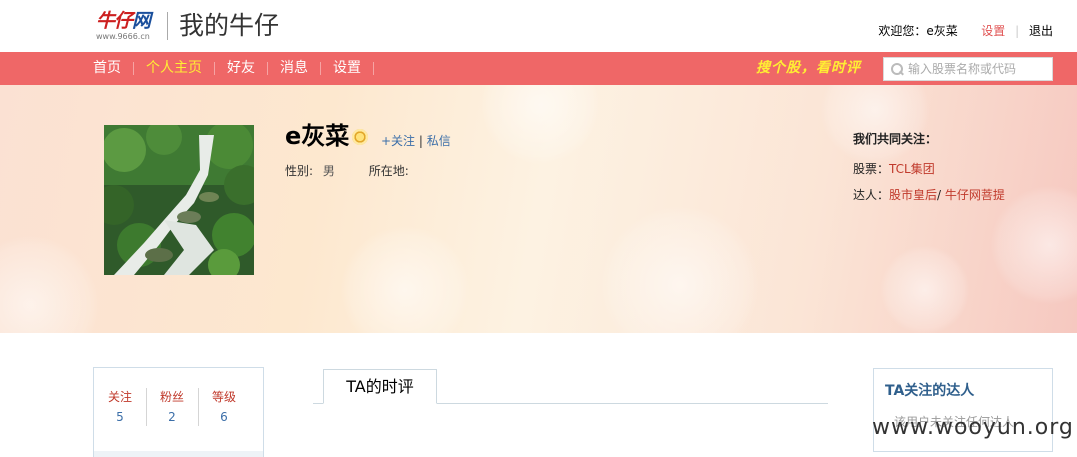 The image size is (1077, 457). I want to click on gender-value: 男, so click(328, 171).